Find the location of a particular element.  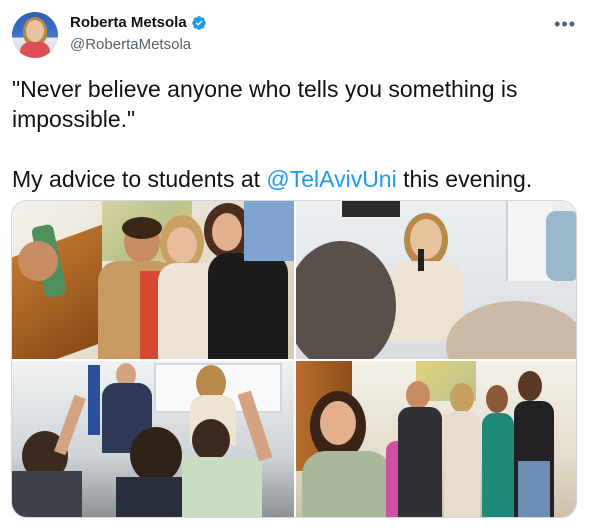

person-woman2-body is located at coordinates (248, 306).